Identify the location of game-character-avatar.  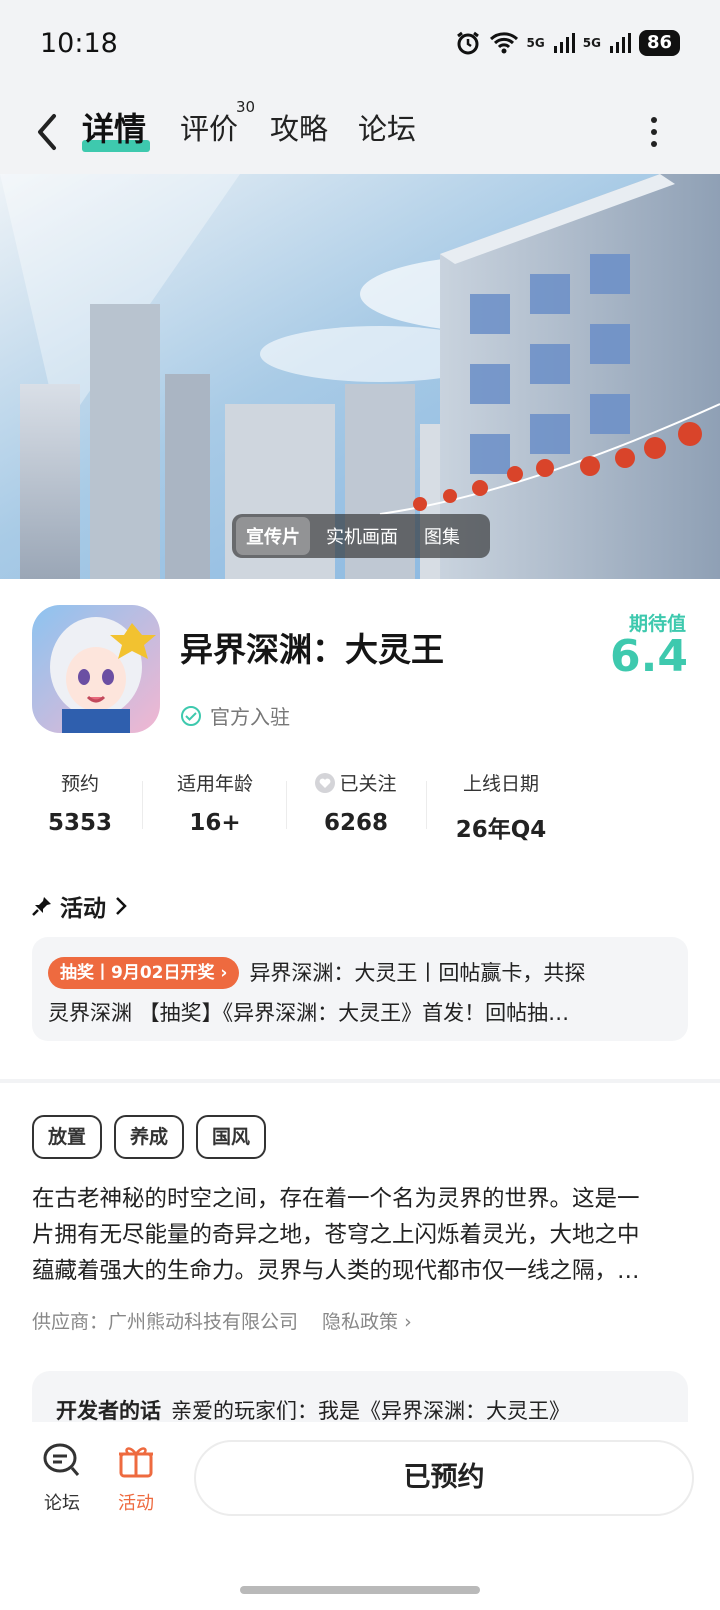
(96, 669).